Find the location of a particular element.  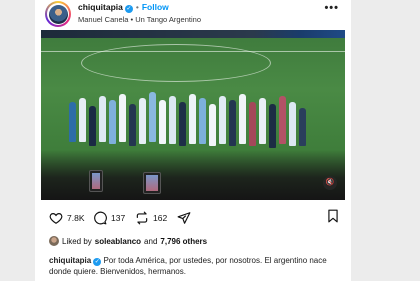

likes-summary: Liked by soleablanco and 7,796 others is located at coordinates (128, 241).